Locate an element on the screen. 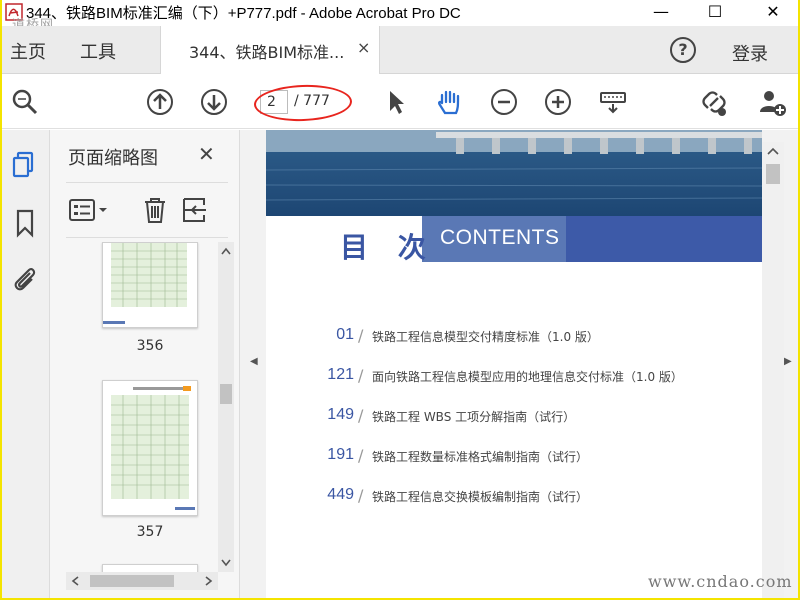  toc-page-number: 149 is located at coordinates (340, 414).